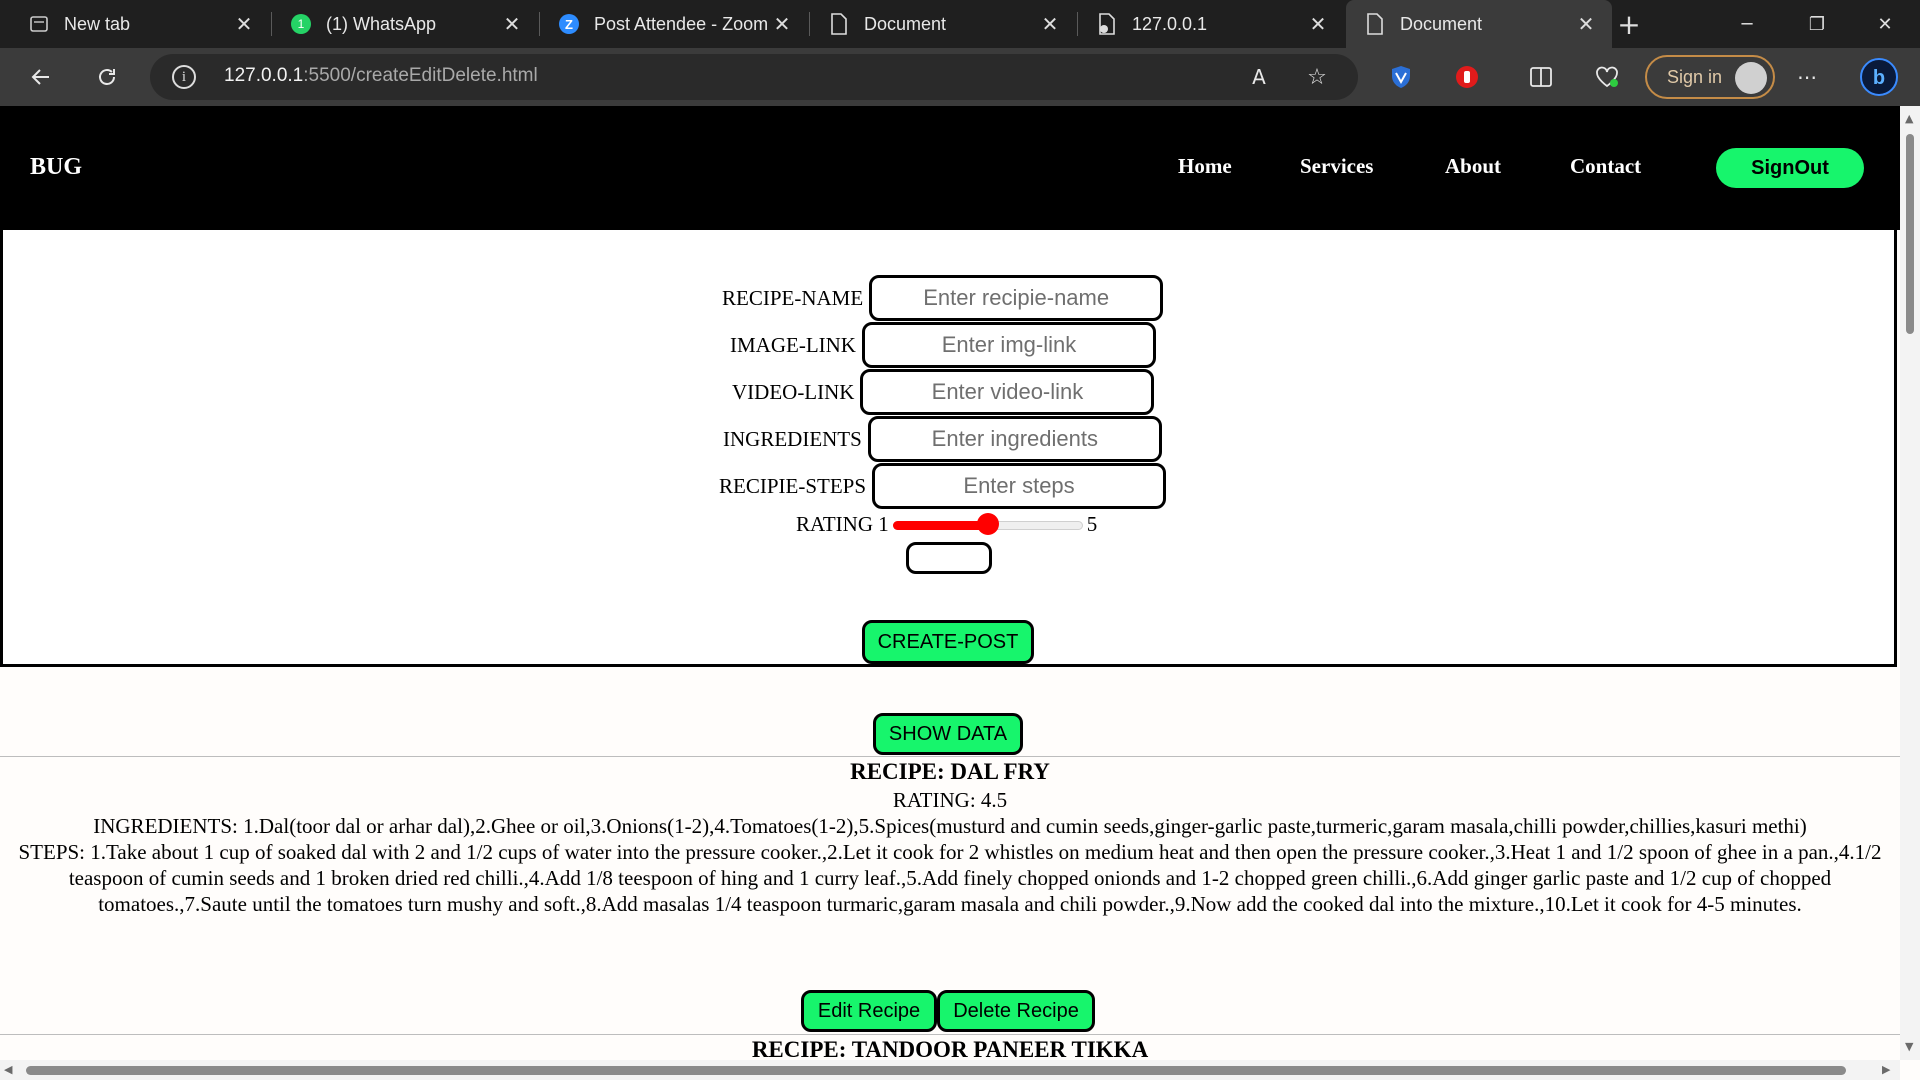 This screenshot has height=1080, width=1920. I want to click on rating-slider, so click(987, 523).